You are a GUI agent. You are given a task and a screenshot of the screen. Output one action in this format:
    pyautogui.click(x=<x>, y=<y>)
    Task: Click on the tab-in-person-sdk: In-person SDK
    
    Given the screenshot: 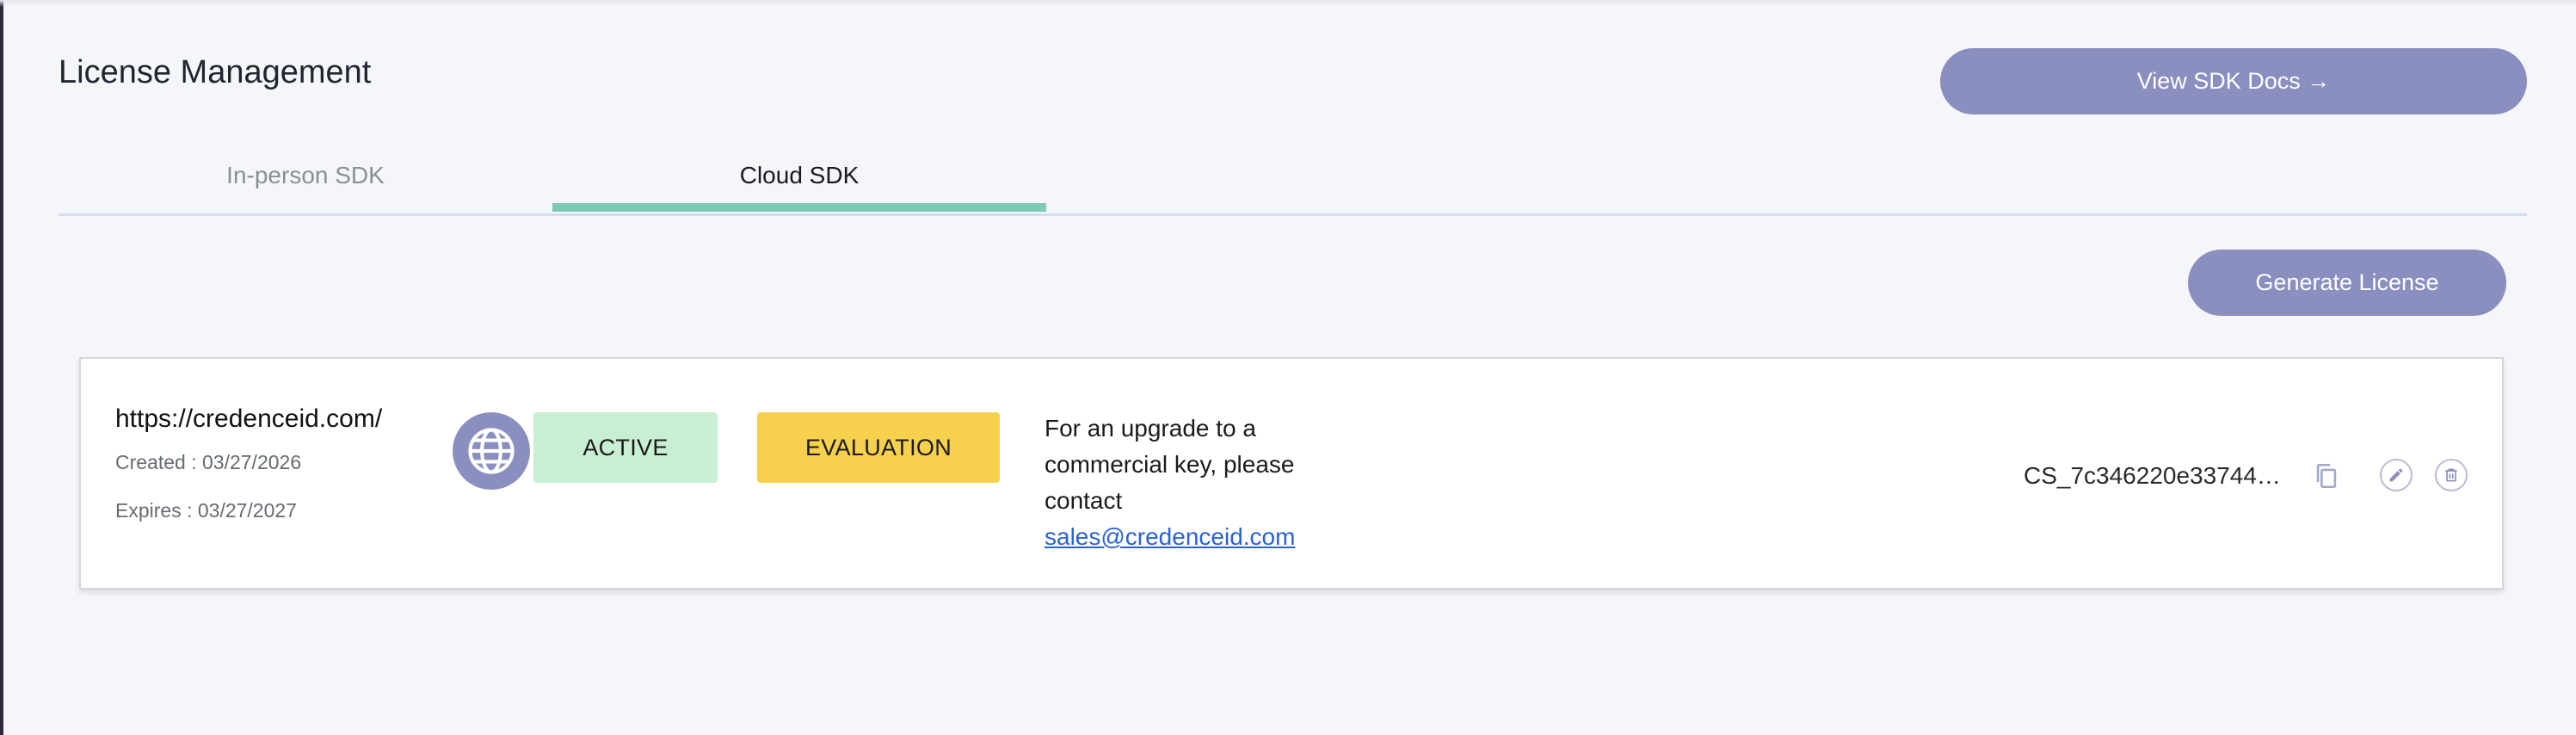 What is the action you would take?
    pyautogui.click(x=305, y=175)
    